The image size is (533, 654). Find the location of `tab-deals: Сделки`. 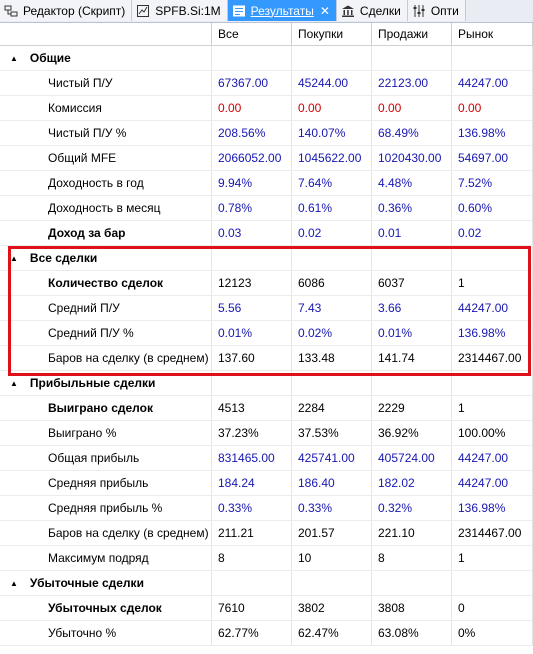

tab-deals: Сделки is located at coordinates (372, 10).